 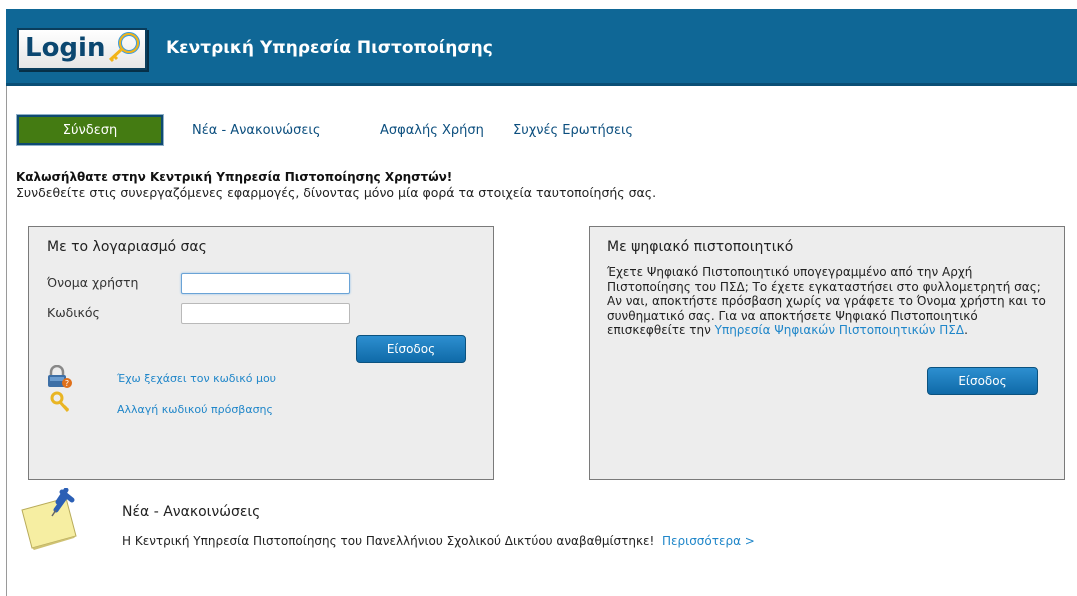 I want to click on nav-safe-use-link: Ασφαλής Χρήση, so click(x=432, y=130).